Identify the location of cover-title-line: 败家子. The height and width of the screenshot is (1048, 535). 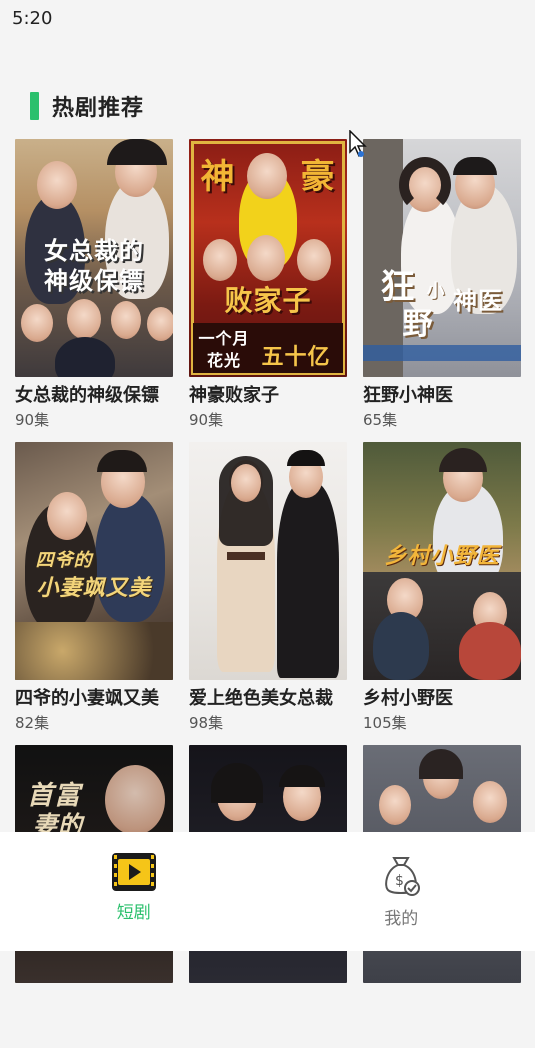
(268, 299).